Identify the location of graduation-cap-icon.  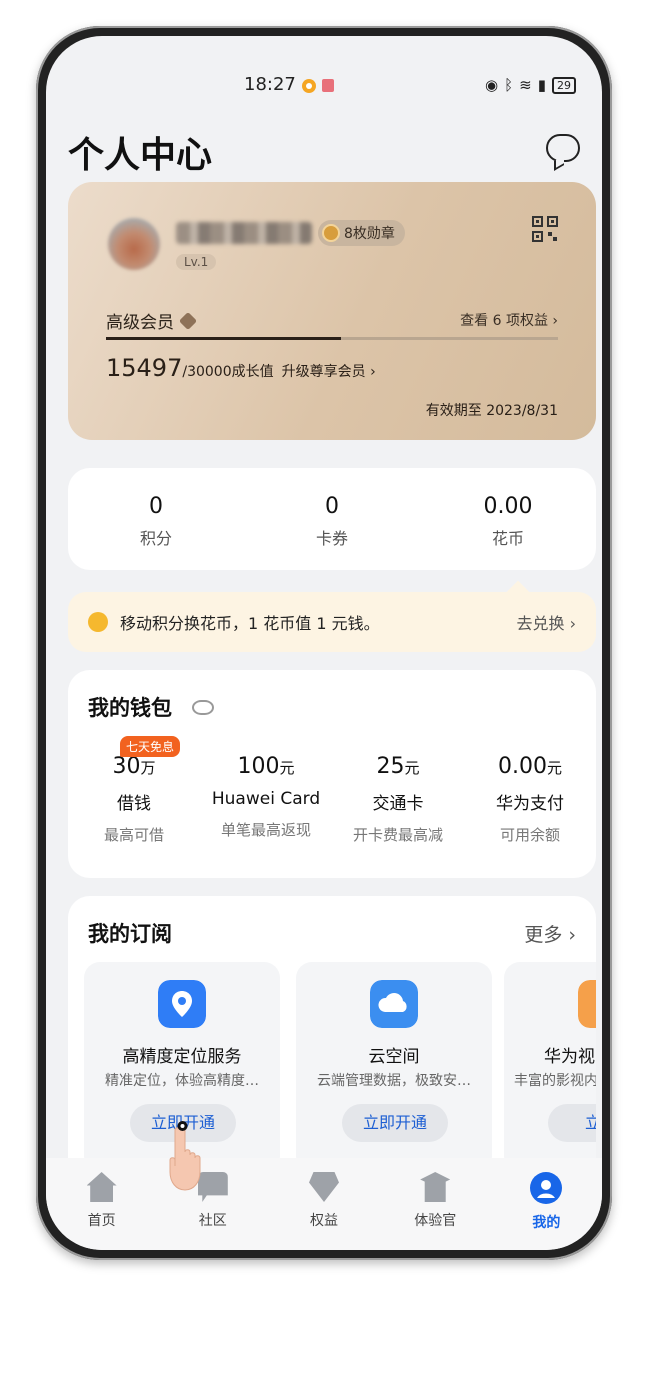
(435, 1187).